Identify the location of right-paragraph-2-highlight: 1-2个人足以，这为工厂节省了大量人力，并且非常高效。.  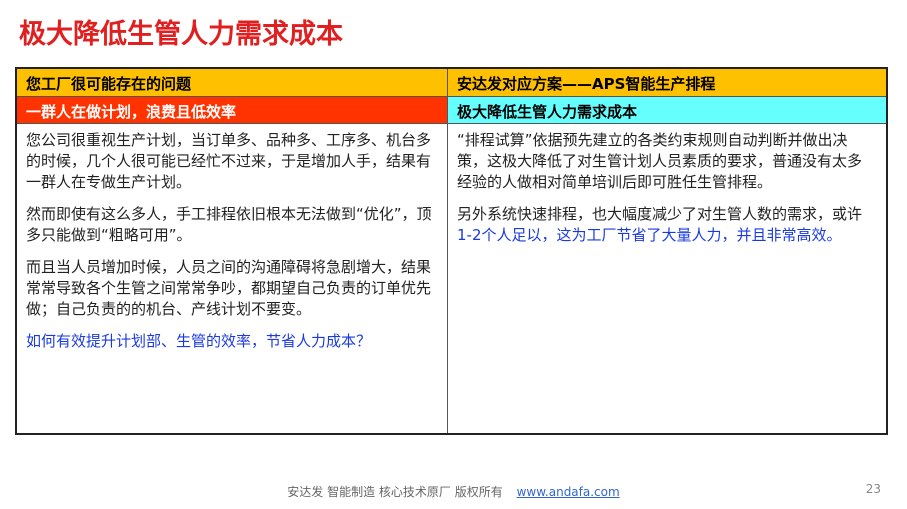
(649, 235).